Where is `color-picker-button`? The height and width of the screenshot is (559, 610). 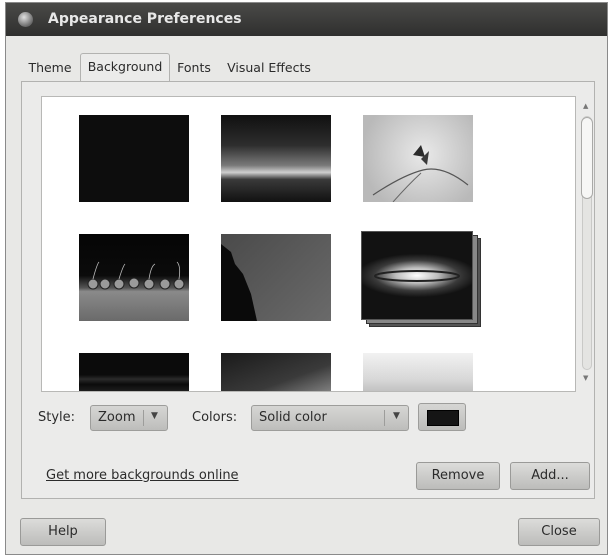 color-picker-button is located at coordinates (442, 417).